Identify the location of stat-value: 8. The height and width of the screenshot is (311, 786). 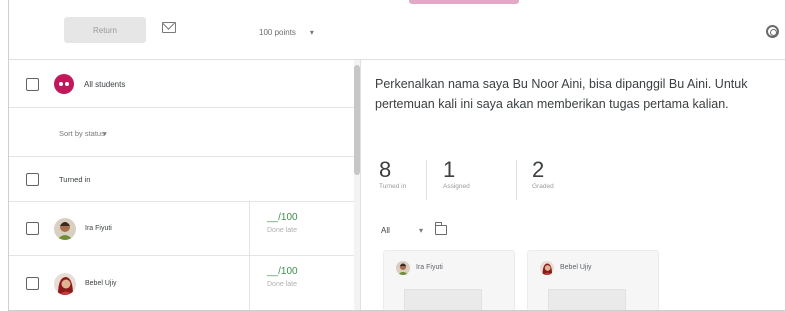
(385, 169).